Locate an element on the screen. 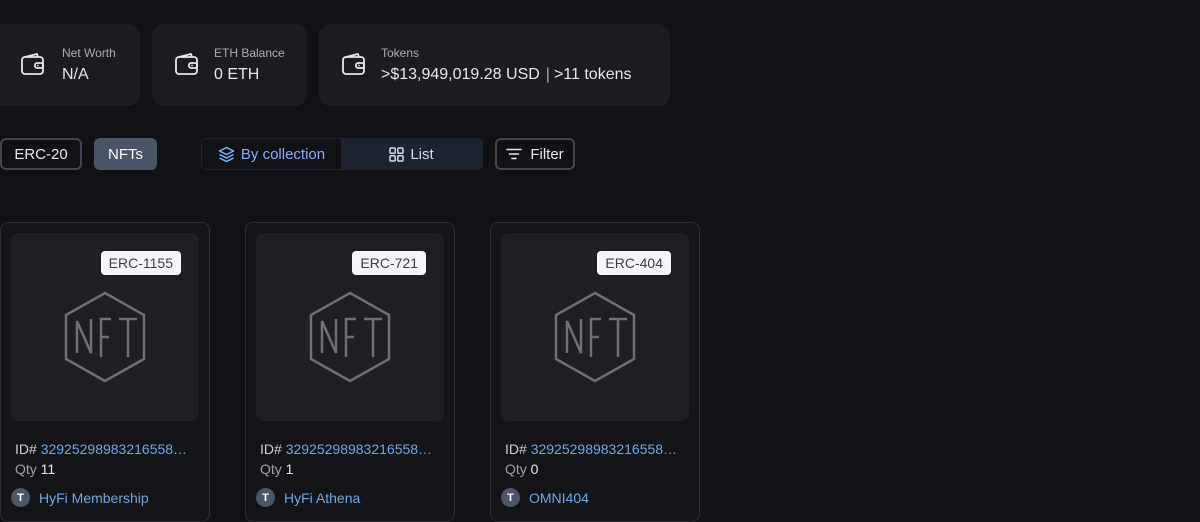 This screenshot has width=1200, height=522. eth-balance-label: ETH Balance is located at coordinates (249, 53).